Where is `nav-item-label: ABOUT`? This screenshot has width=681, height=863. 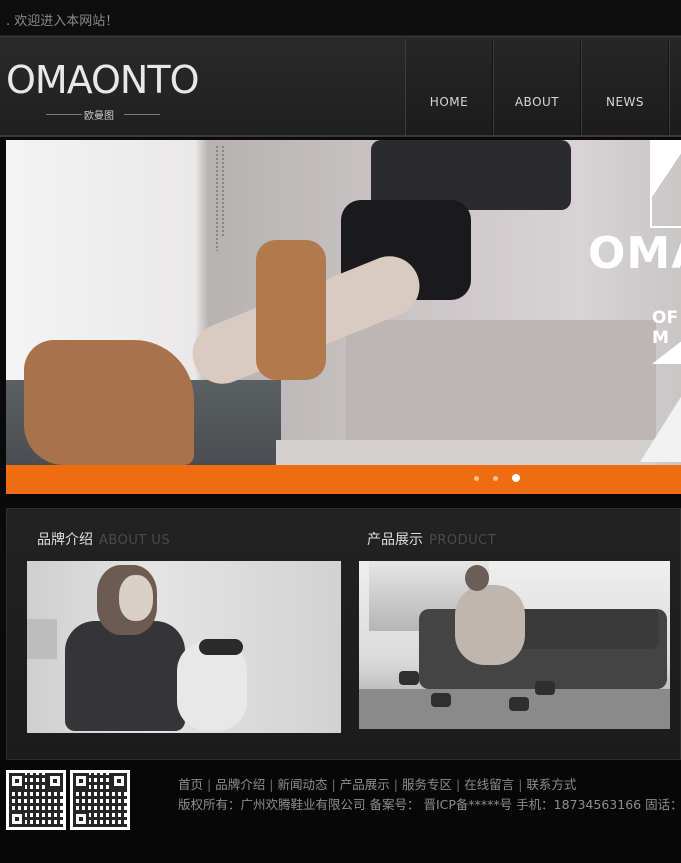
nav-item-label: ABOUT is located at coordinates (537, 102).